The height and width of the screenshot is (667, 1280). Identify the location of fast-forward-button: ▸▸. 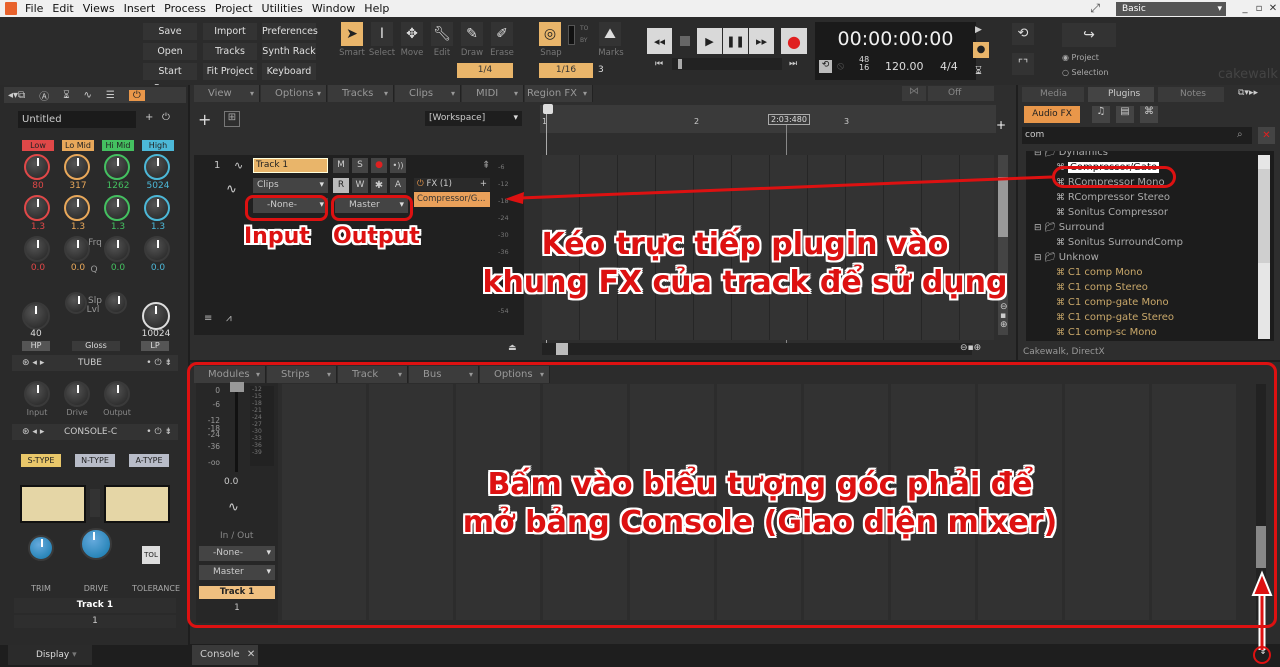
(761, 41).